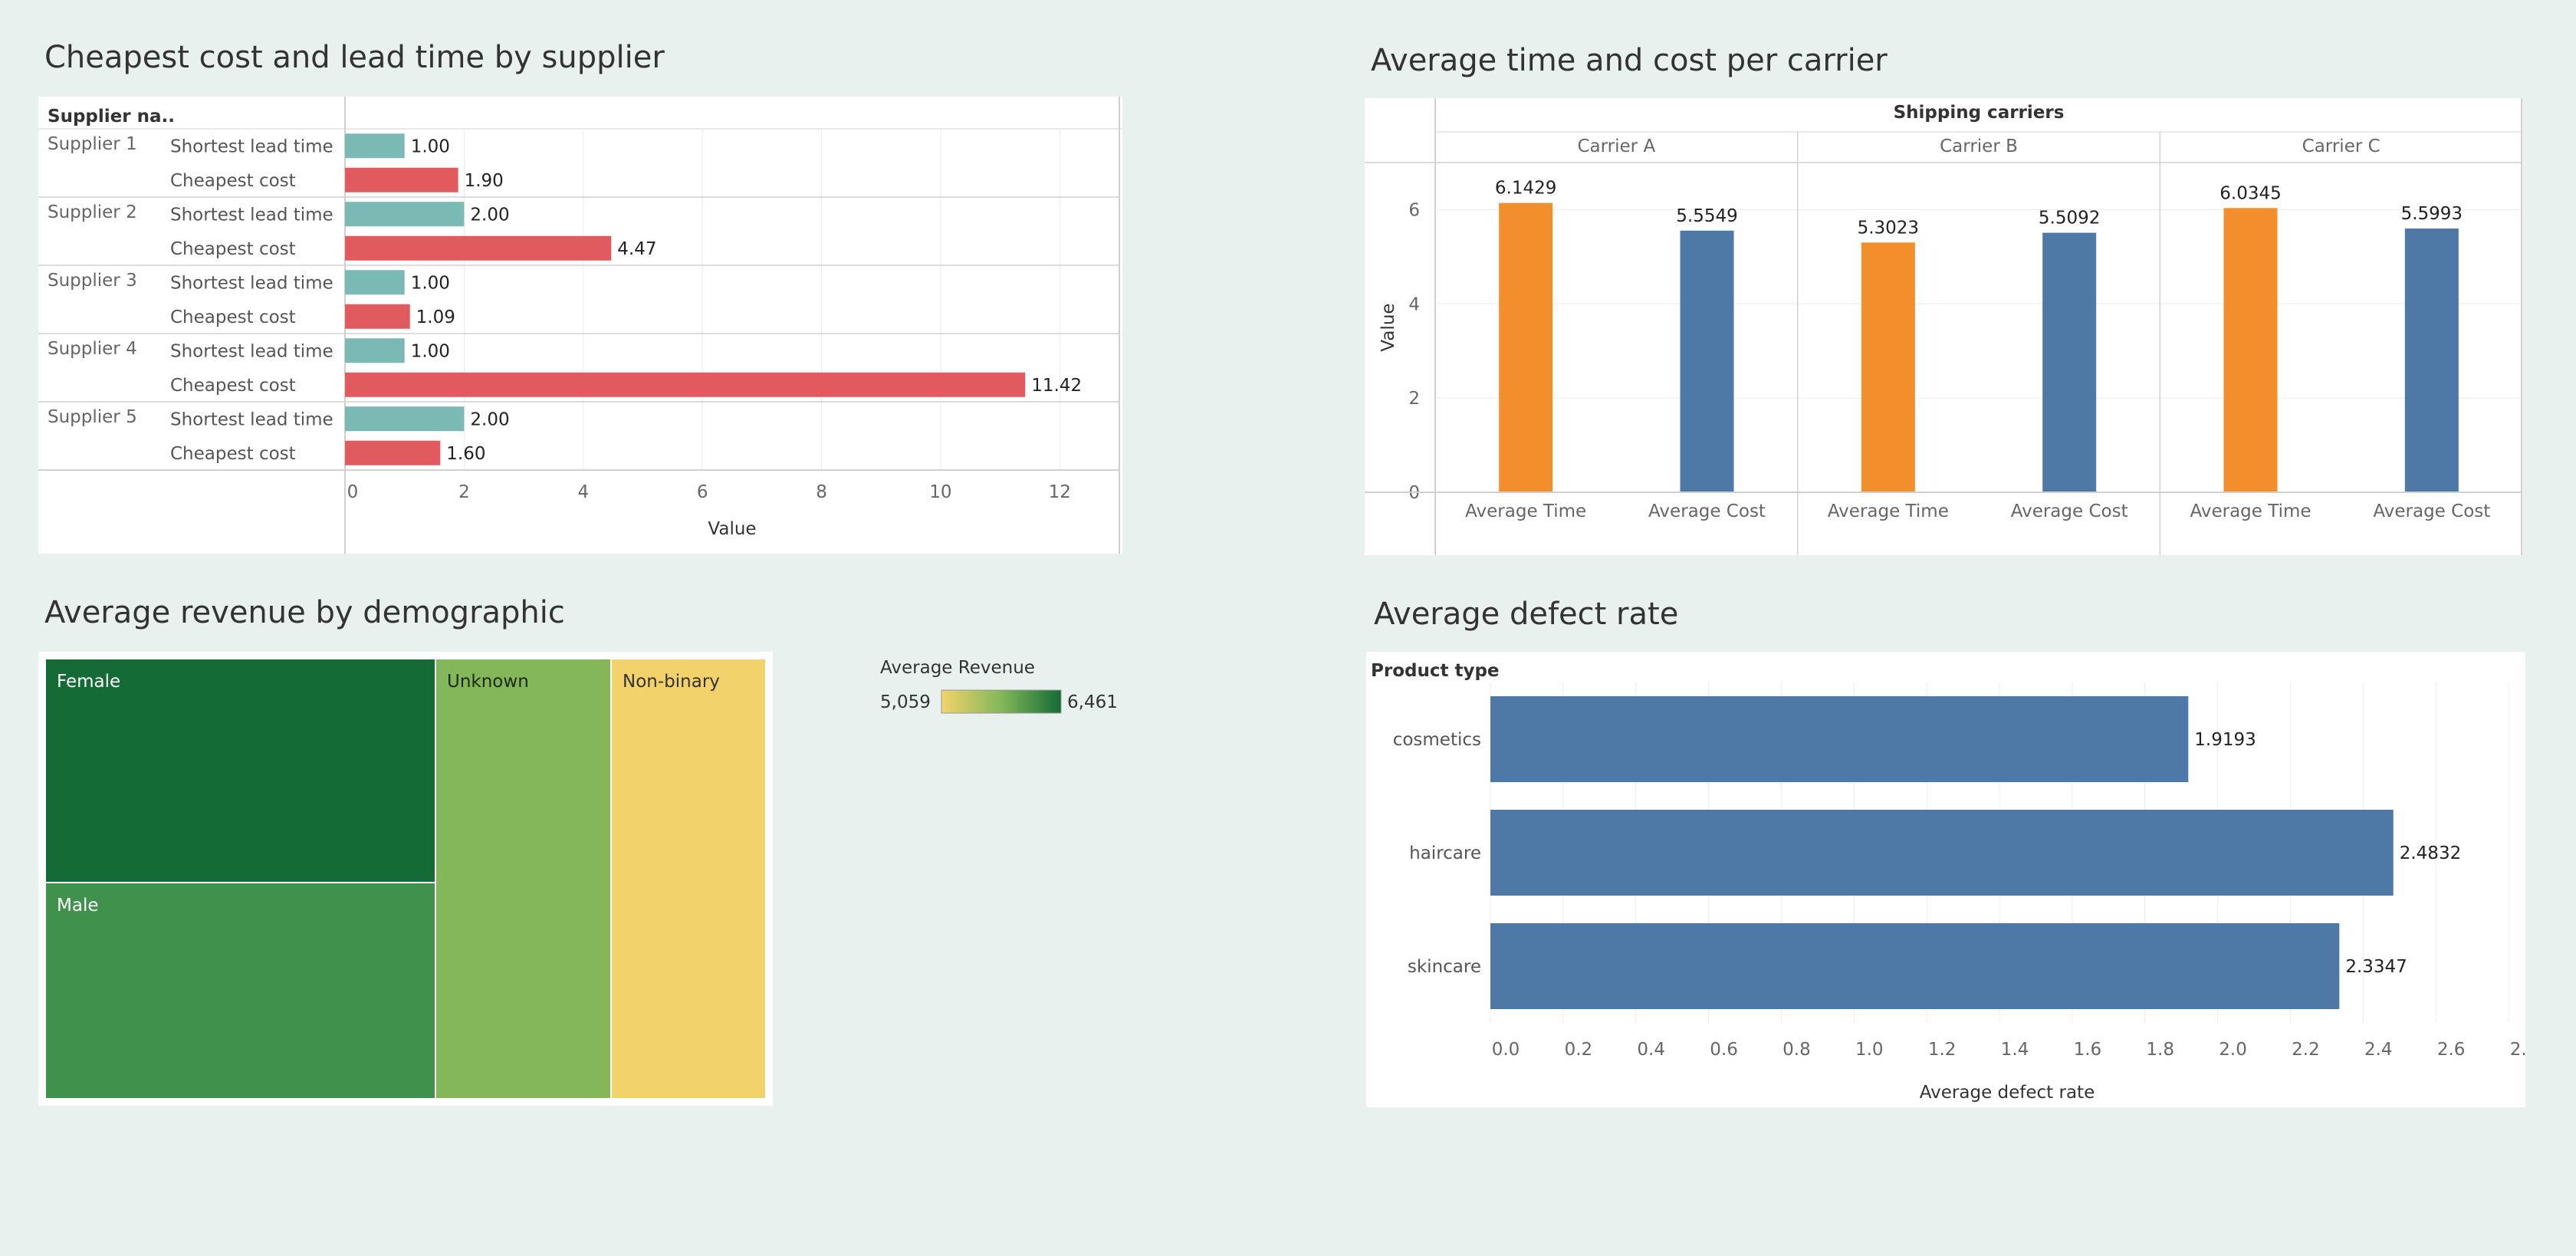 The image size is (2576, 1256). I want to click on x-tick-label: 12, so click(1060, 492).